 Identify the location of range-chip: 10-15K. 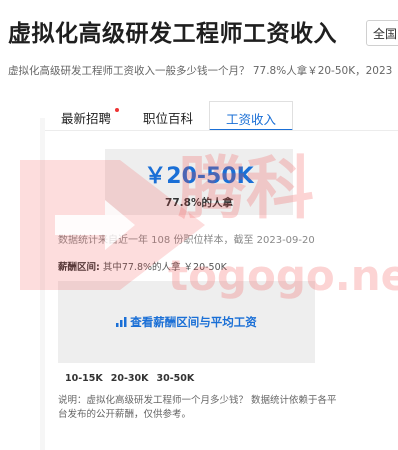
(84, 378).